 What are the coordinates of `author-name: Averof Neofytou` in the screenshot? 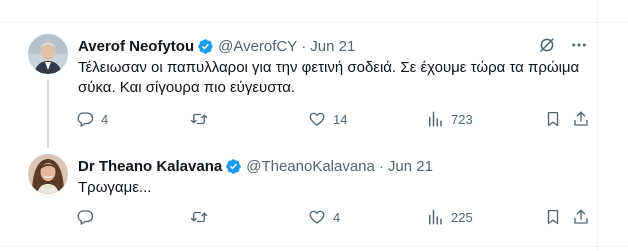 It's located at (136, 46).